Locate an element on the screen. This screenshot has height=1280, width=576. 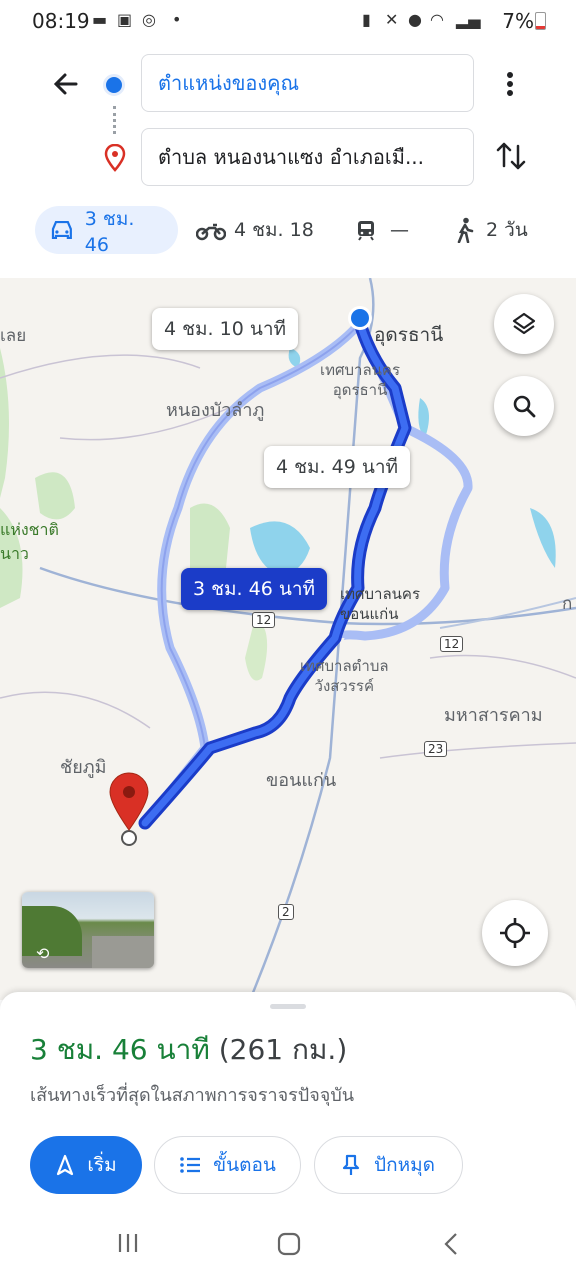
signal-icon: ▂▄ is located at coordinates (468, 19).